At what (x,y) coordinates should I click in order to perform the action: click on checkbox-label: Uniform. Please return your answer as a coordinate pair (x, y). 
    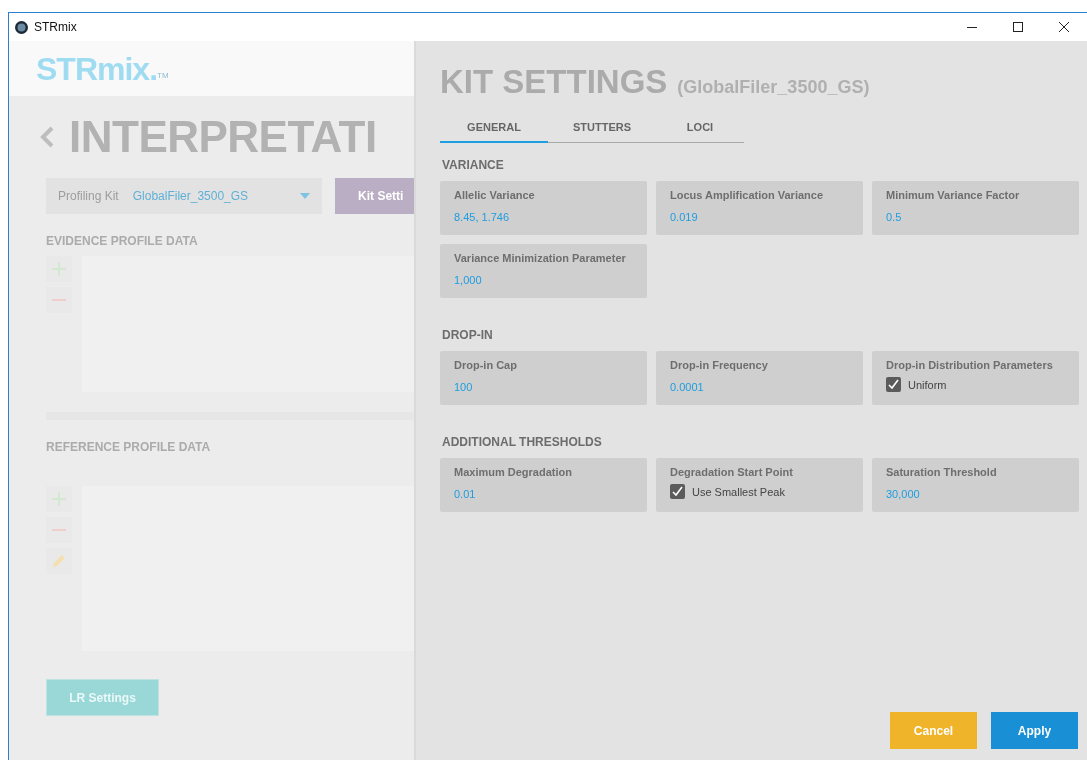
    Looking at the image, I should click on (927, 384).